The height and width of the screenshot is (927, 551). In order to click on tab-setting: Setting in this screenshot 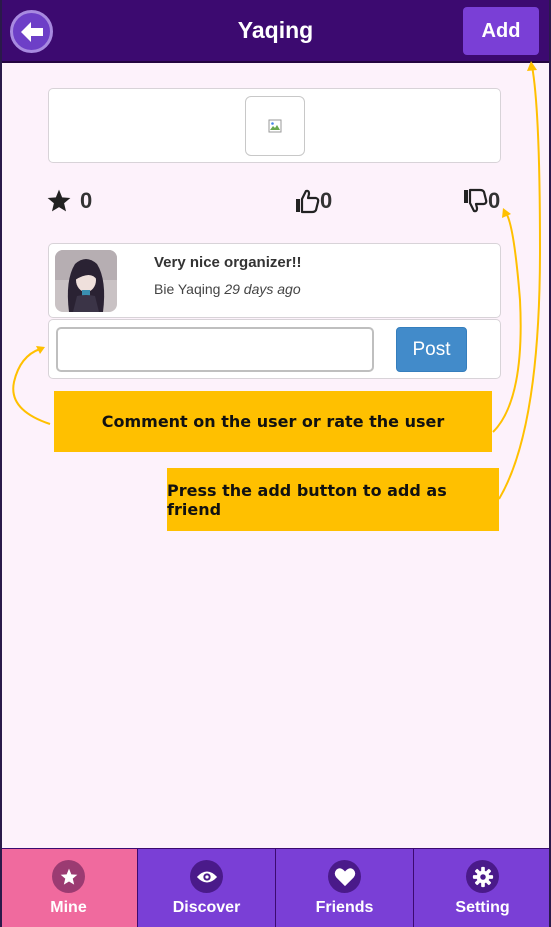, I will do `click(482, 887)`.